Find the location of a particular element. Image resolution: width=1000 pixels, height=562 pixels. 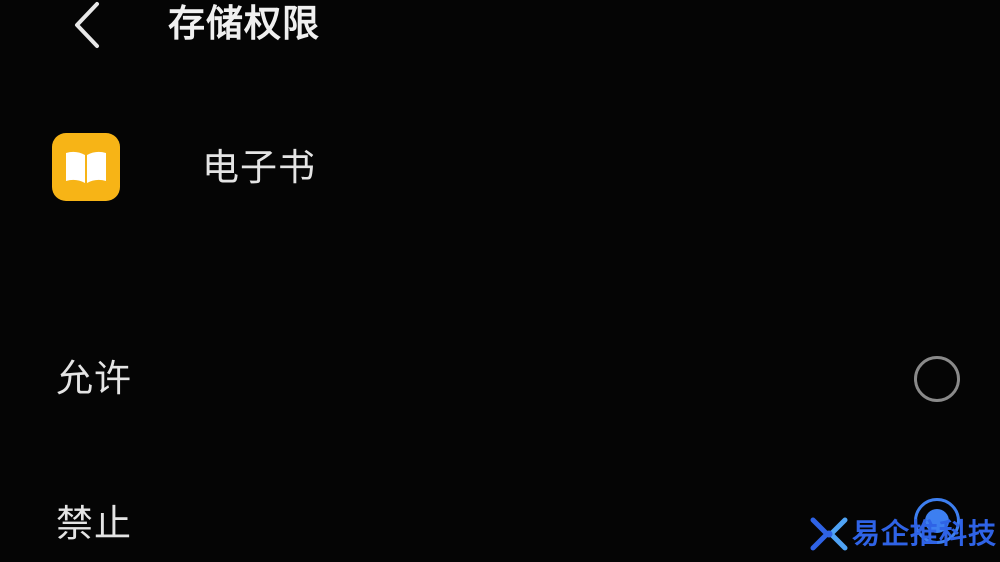

option-allow: 允许 is located at coordinates (500, 380).